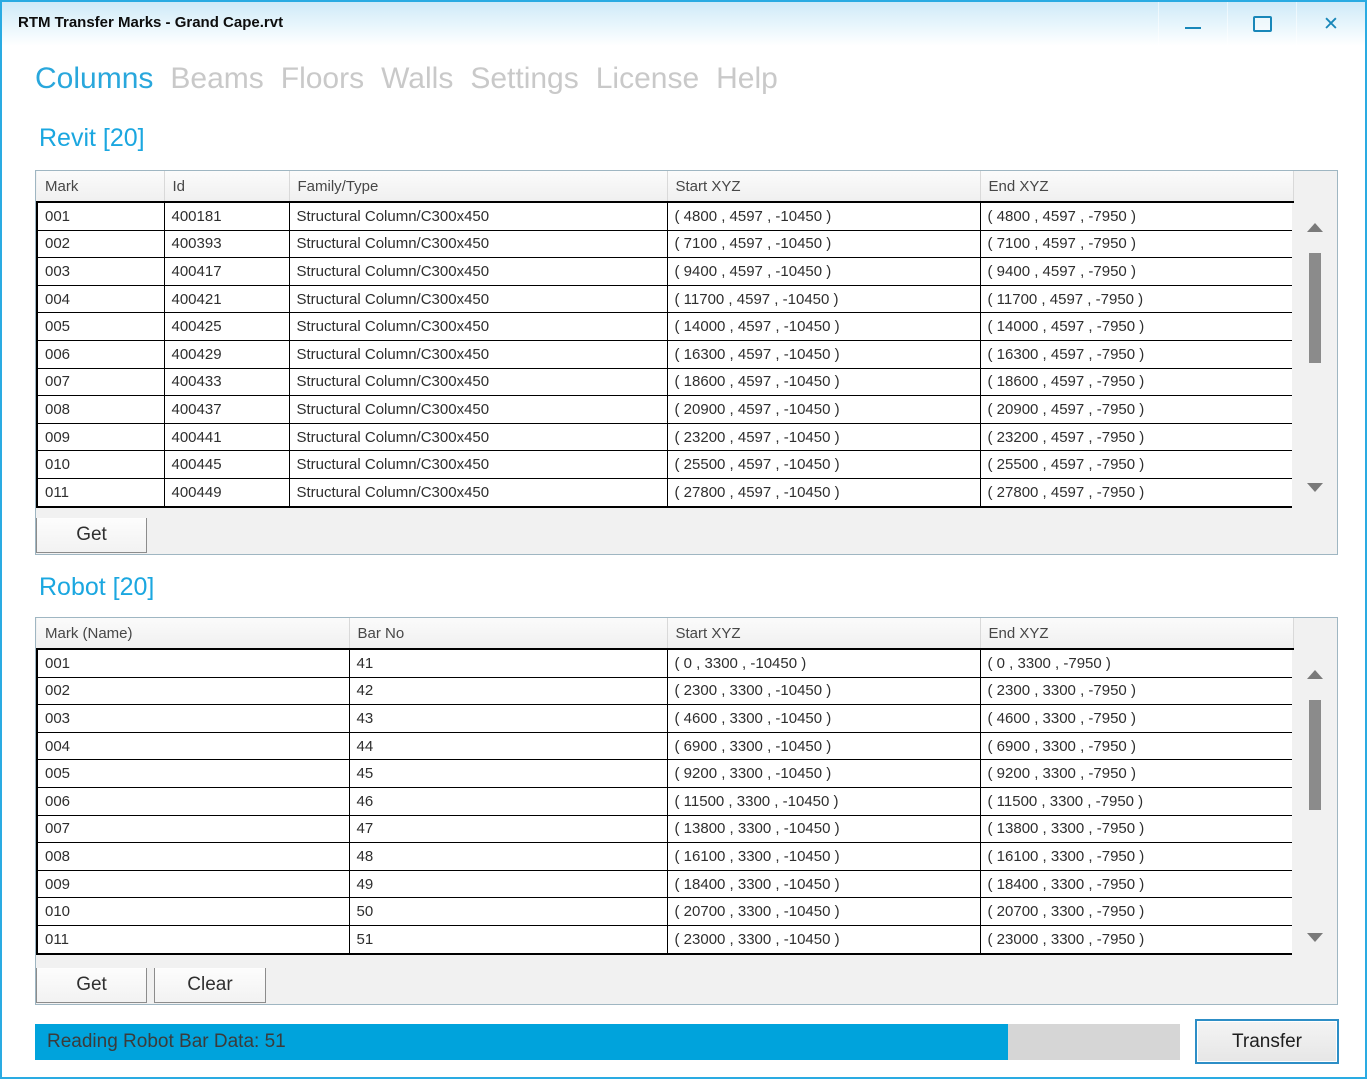 The image size is (1367, 1079). What do you see at coordinates (100, 326) in the screenshot?
I see `table-cell: 005` at bounding box center [100, 326].